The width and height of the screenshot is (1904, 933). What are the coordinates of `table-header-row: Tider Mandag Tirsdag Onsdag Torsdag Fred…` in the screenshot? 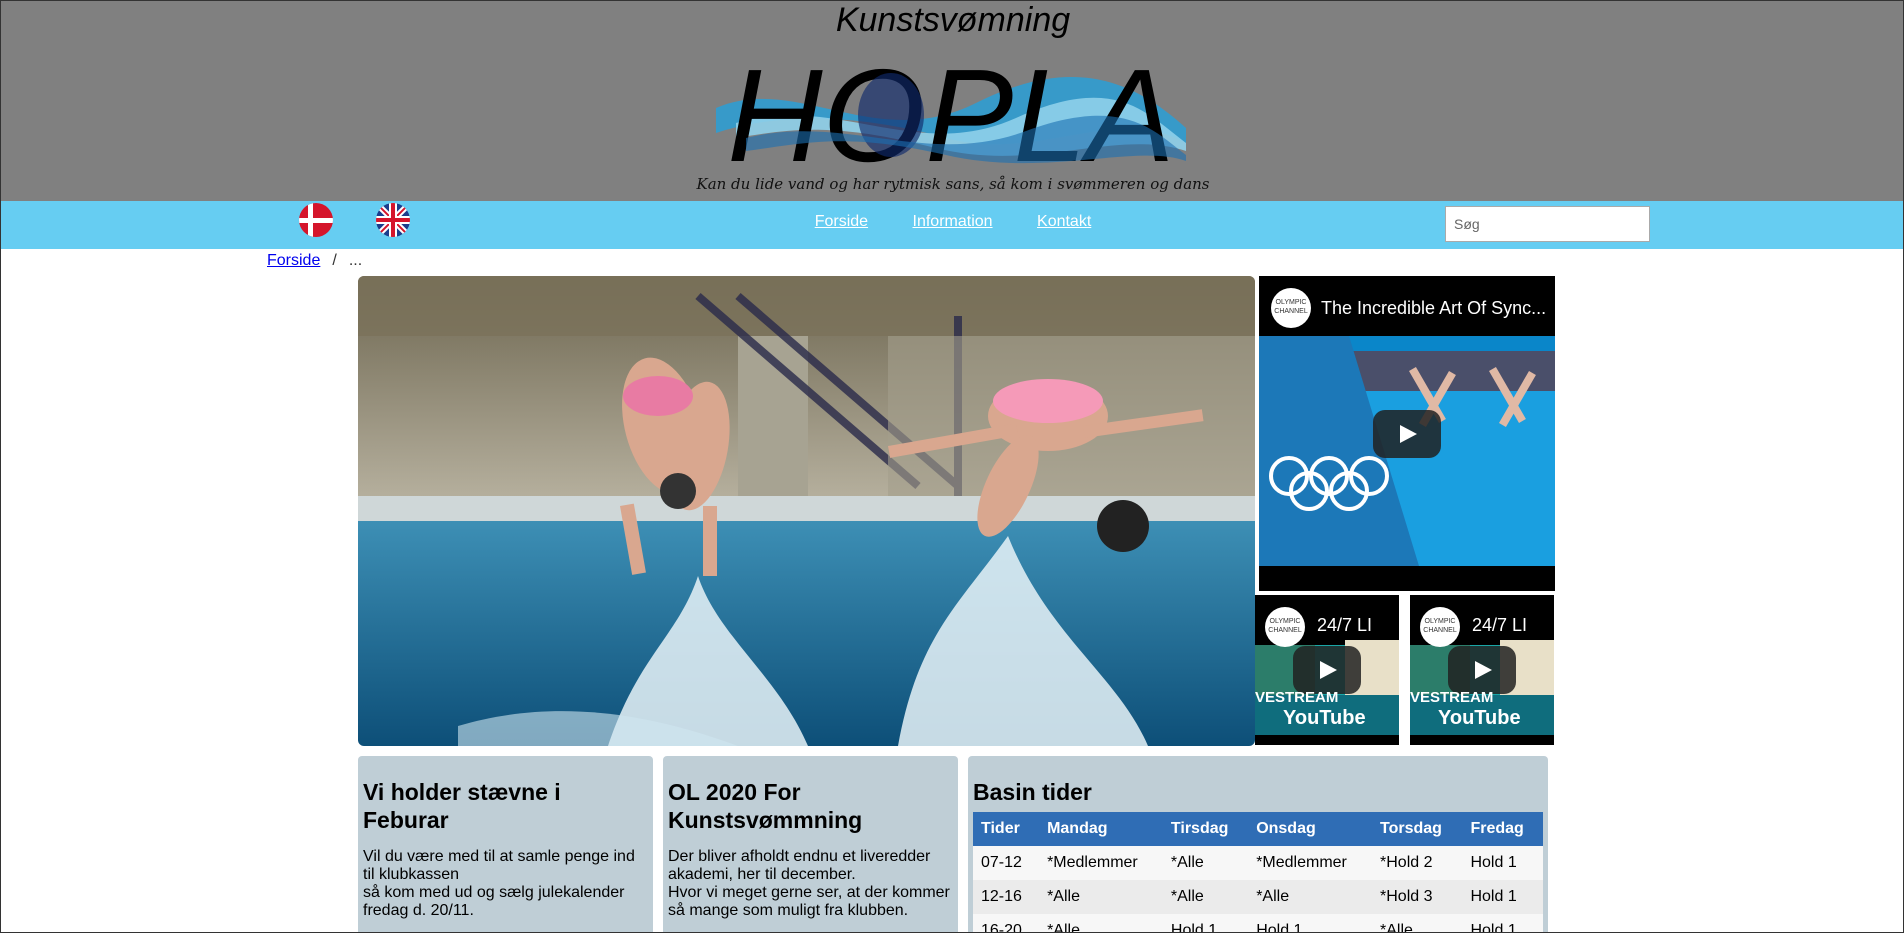 It's located at (1258, 829).